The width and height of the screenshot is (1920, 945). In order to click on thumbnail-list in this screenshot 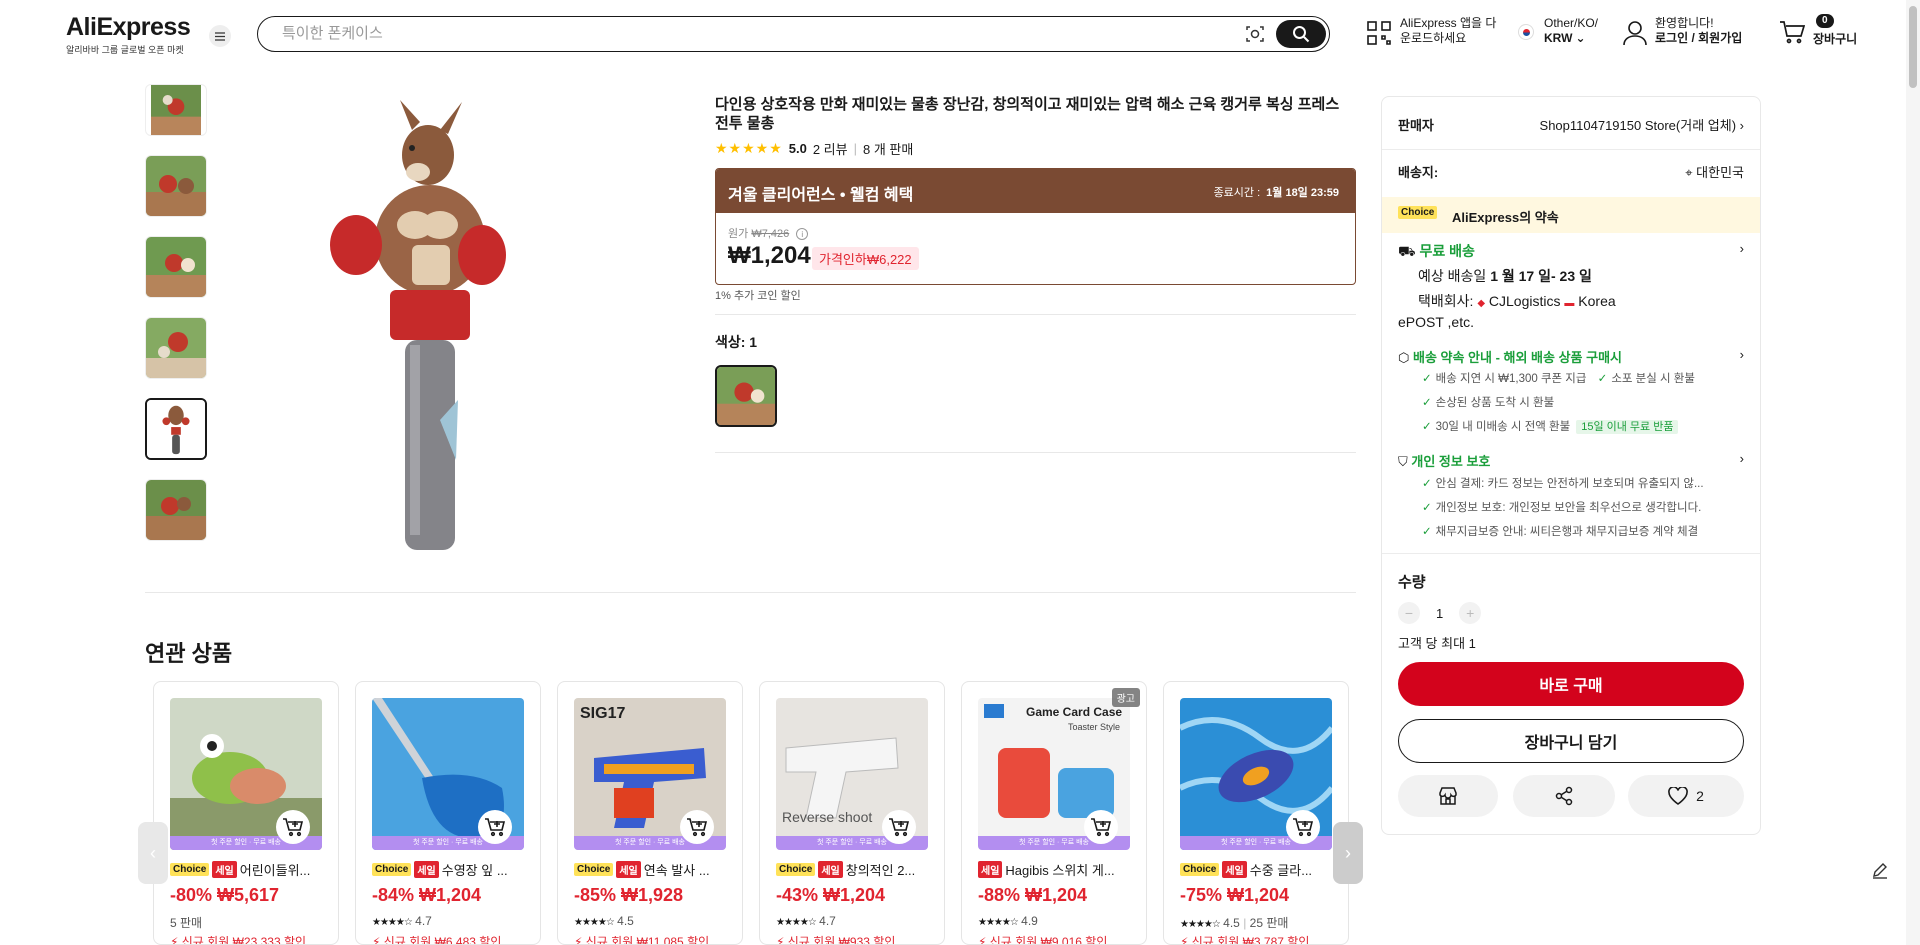, I will do `click(177, 322)`.